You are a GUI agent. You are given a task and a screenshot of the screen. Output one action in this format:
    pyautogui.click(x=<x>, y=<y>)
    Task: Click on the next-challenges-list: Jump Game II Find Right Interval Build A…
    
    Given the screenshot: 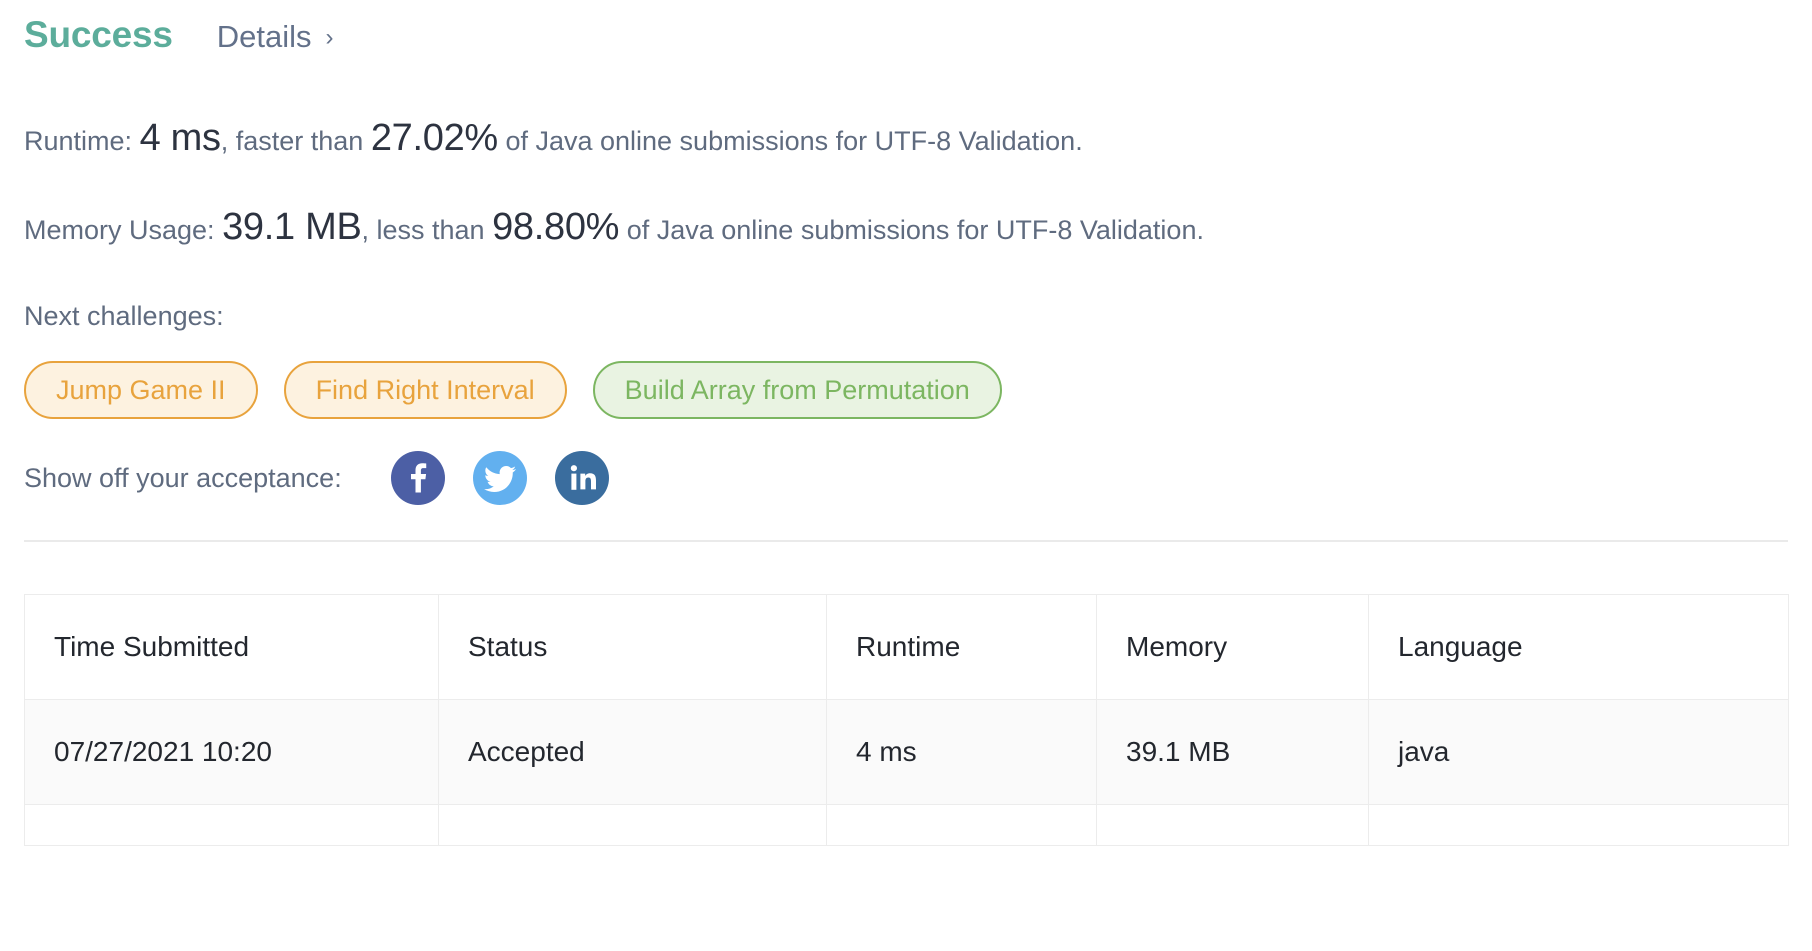 What is the action you would take?
    pyautogui.click(x=906, y=390)
    